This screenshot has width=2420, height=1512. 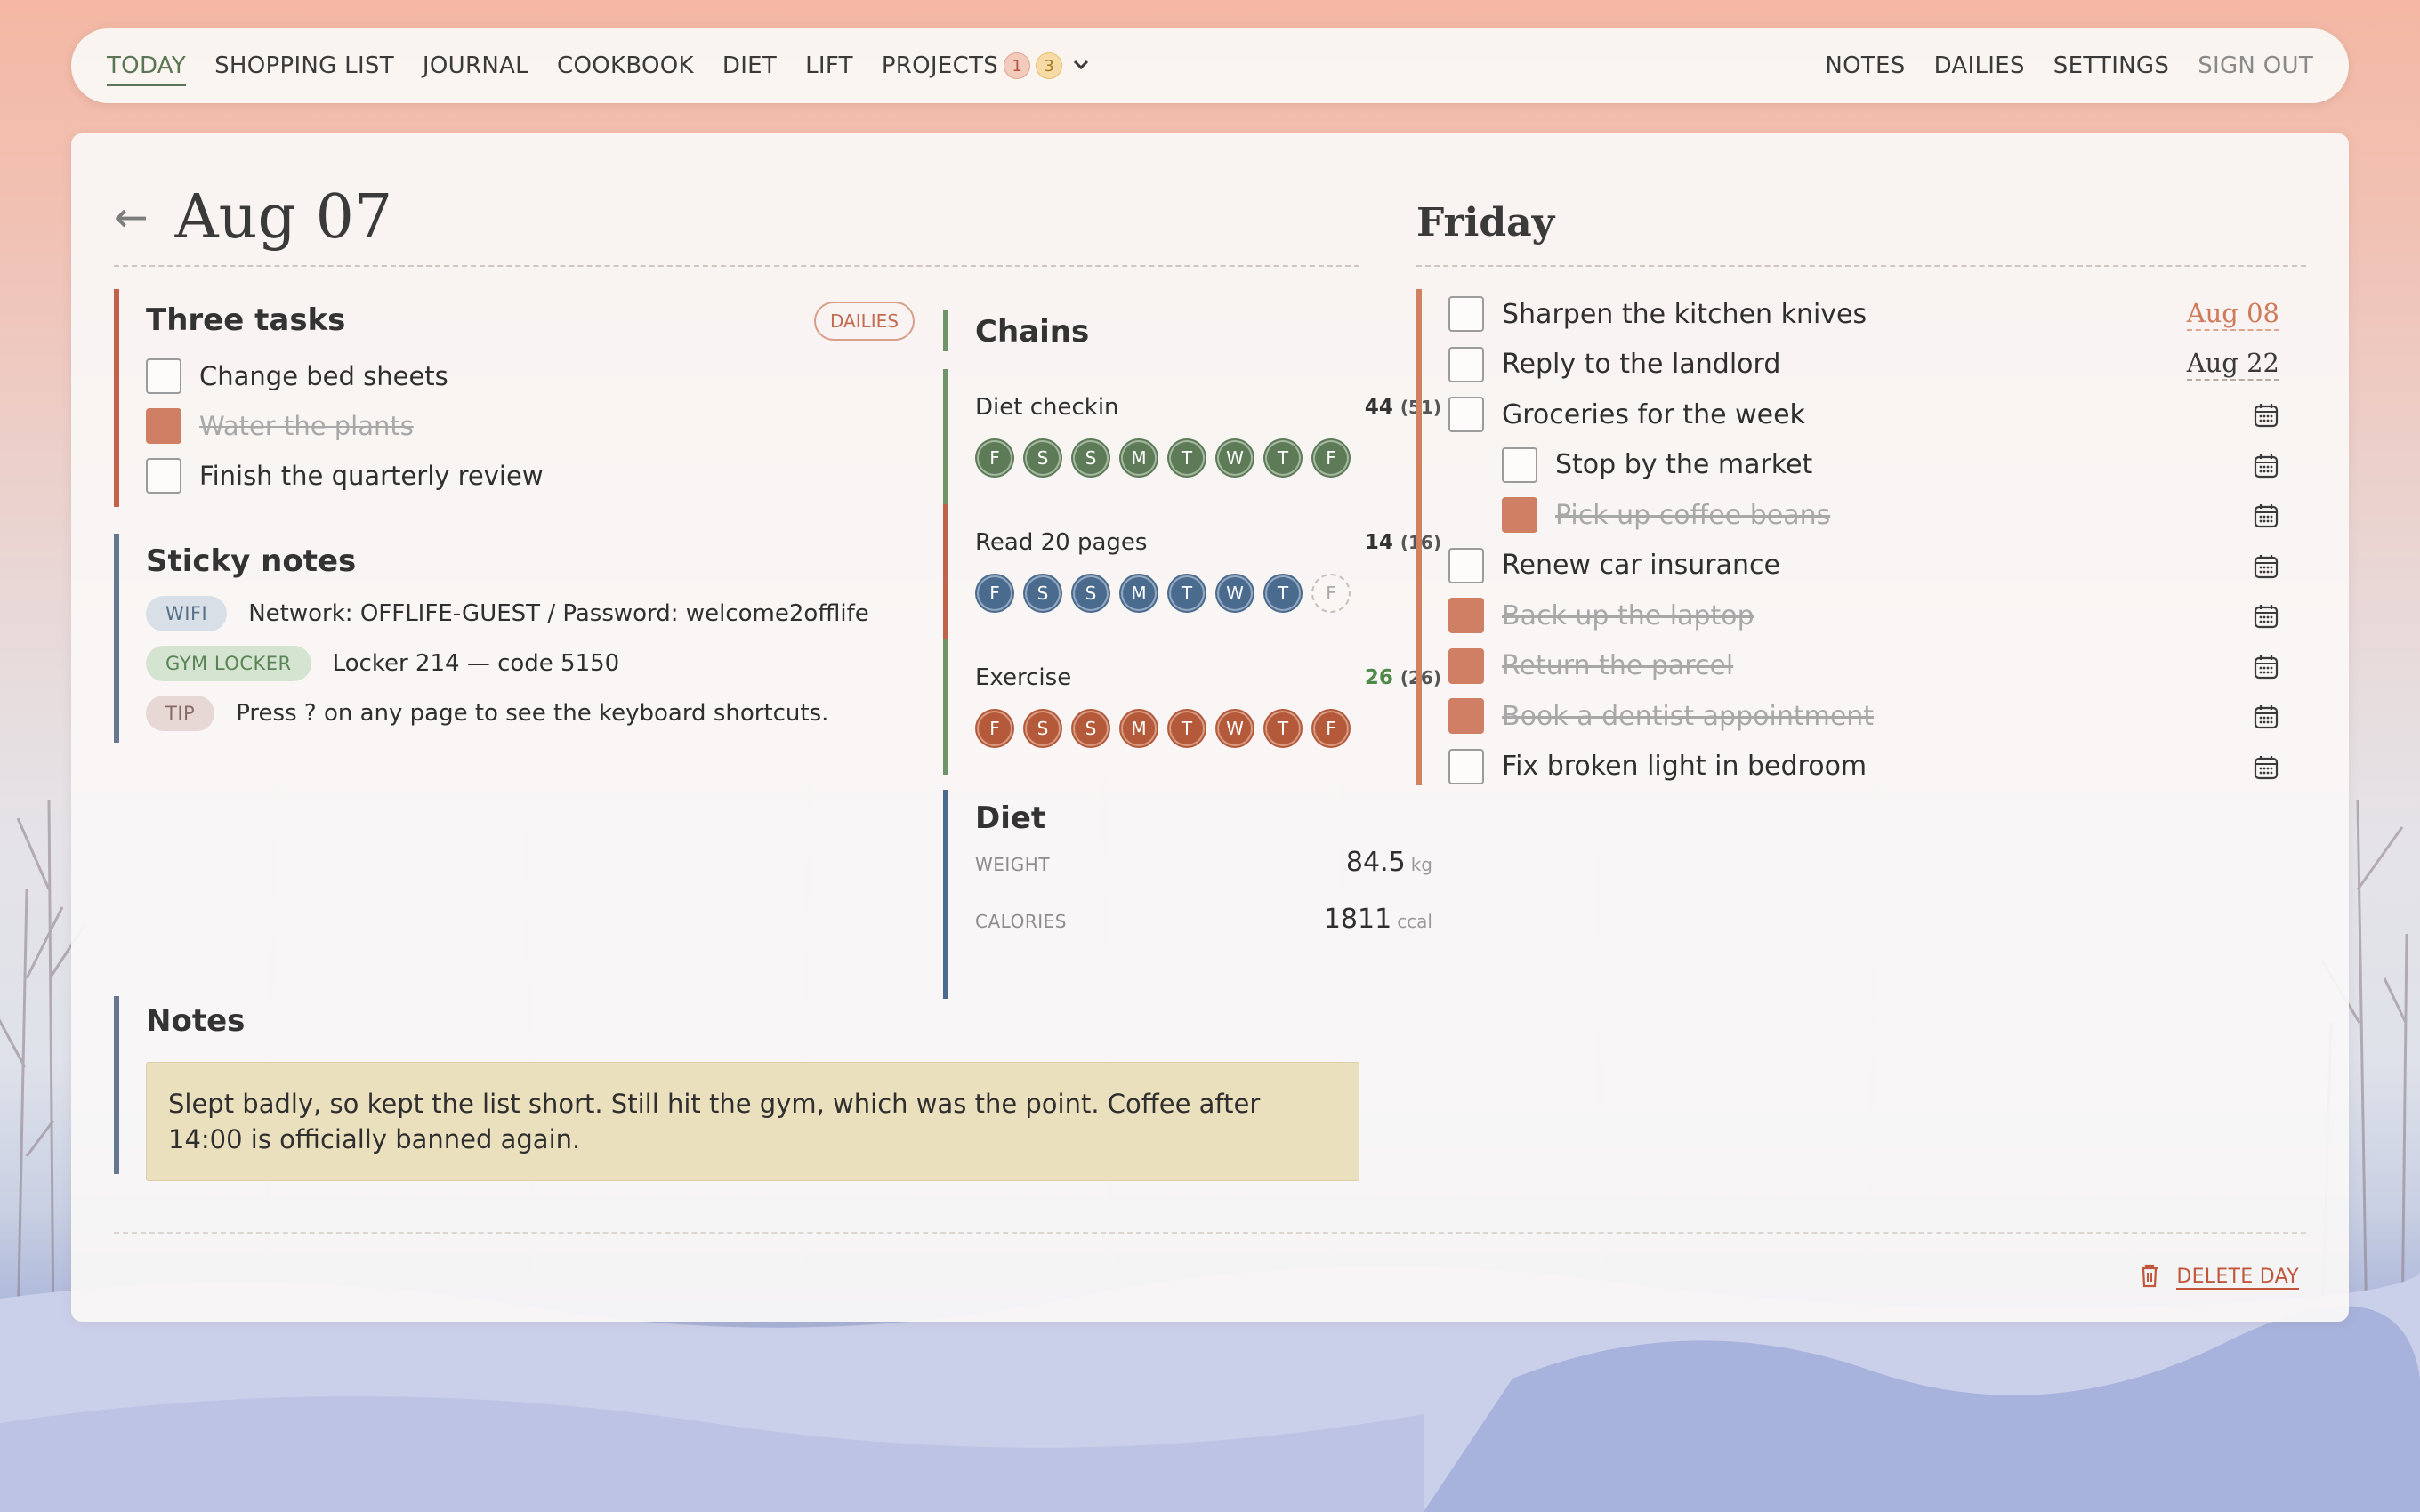 I want to click on task-label: Groceries for the week, so click(x=1653, y=414).